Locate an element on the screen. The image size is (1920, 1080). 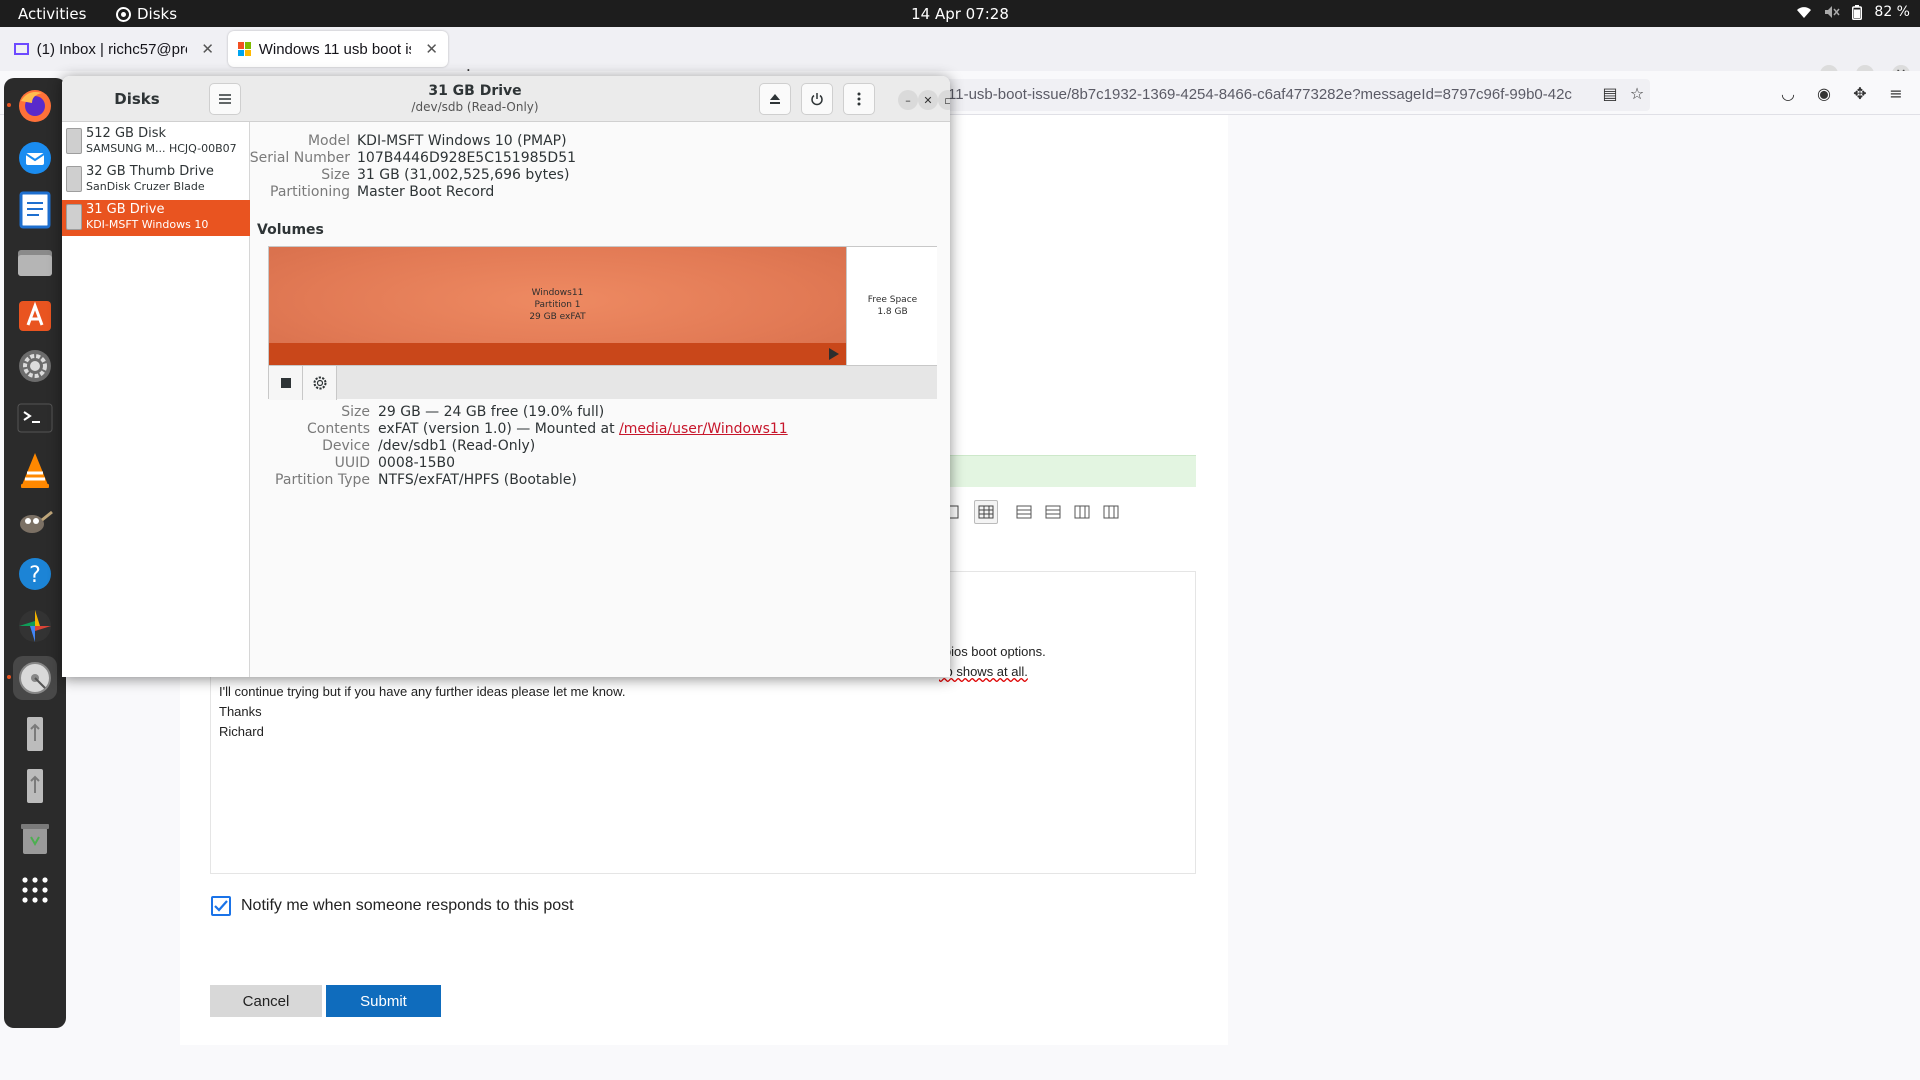
table-col-before-icon is located at coordinates (1082, 512).